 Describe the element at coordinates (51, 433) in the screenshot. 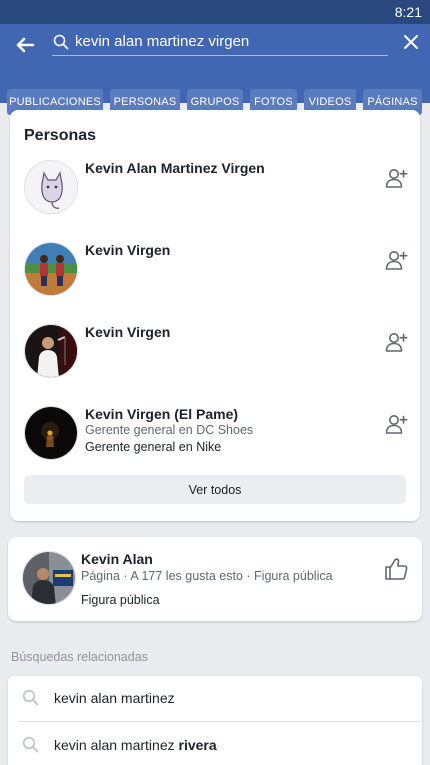

I see `dark-stage-avatar` at that location.